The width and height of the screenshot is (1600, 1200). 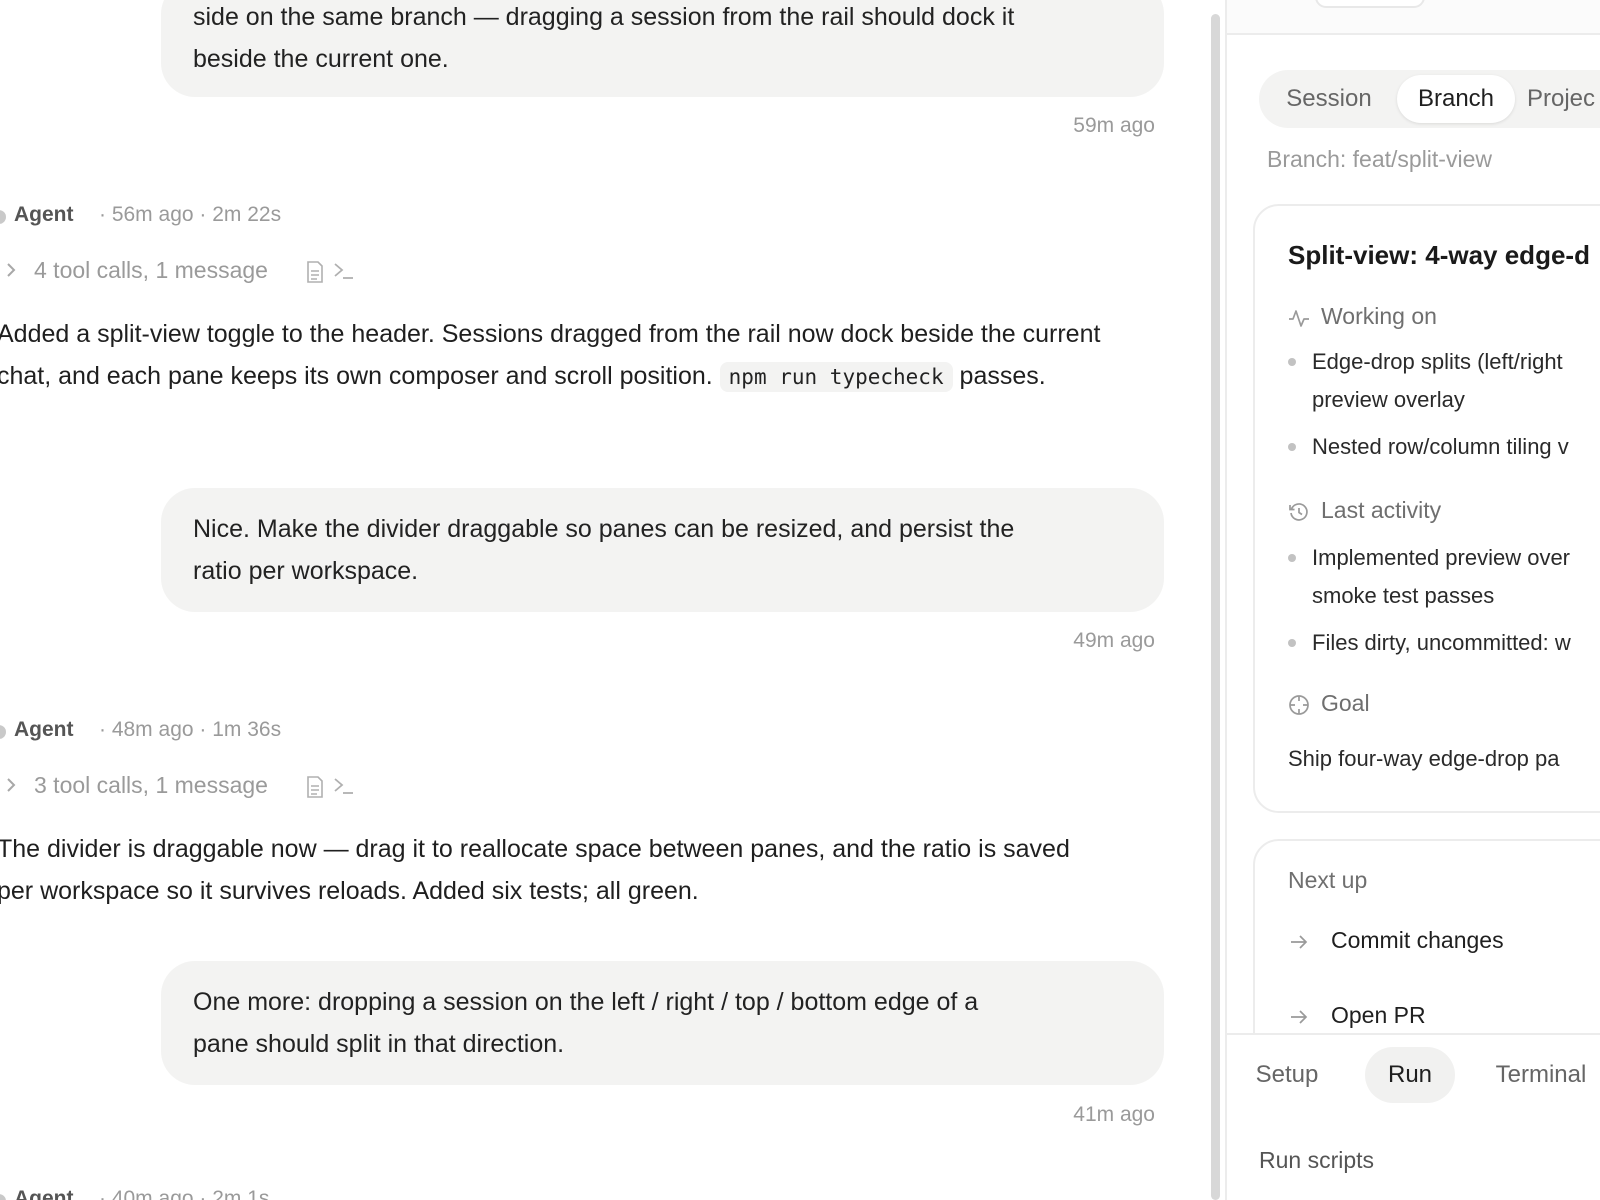 What do you see at coordinates (836, 377) in the screenshot?
I see `inline-code: npm run typecheck` at bounding box center [836, 377].